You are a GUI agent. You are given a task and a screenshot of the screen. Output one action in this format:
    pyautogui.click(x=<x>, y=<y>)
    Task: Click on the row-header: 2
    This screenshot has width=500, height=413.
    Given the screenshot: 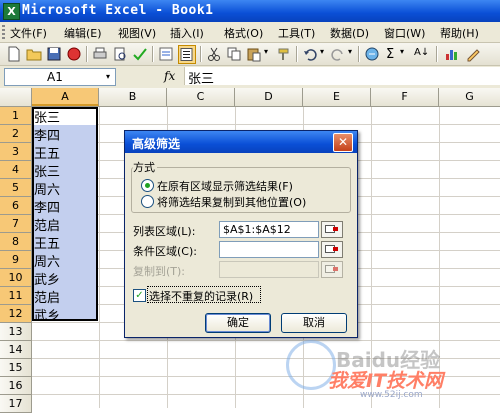 What is the action you would take?
    pyautogui.click(x=16, y=134)
    